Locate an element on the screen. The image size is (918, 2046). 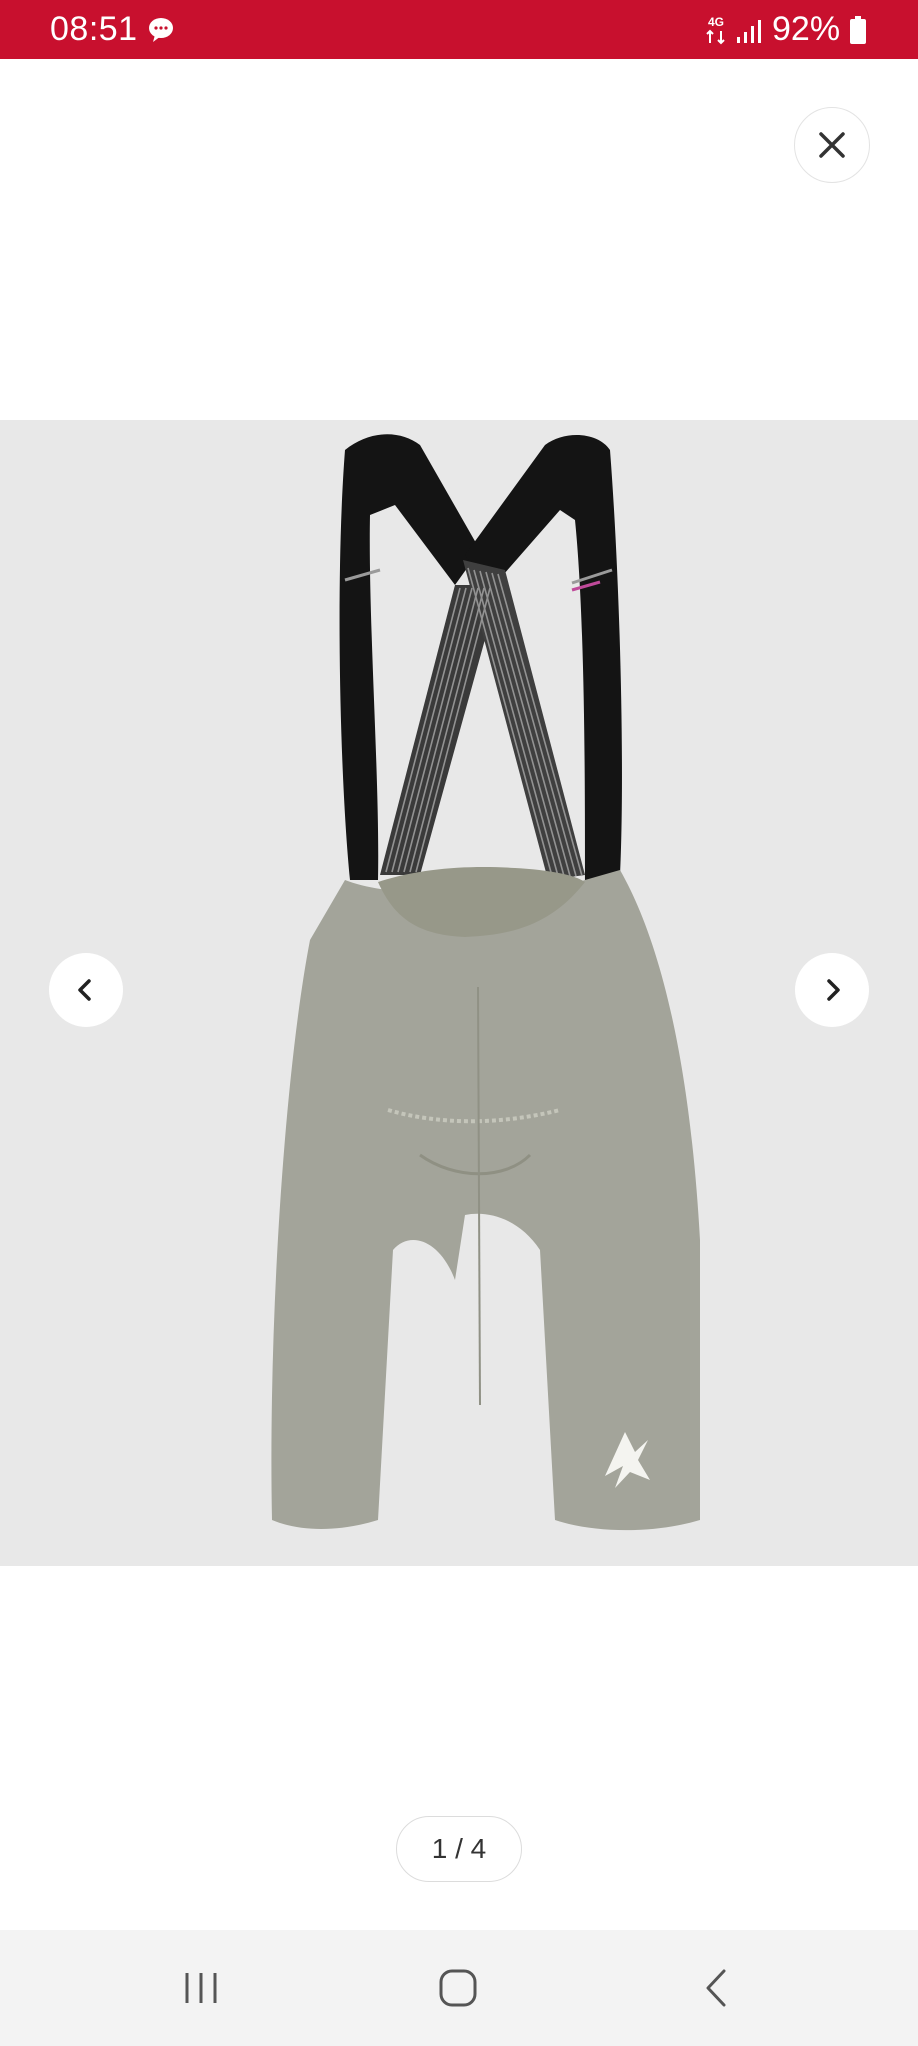
recents-button is located at coordinates (201, 1988).